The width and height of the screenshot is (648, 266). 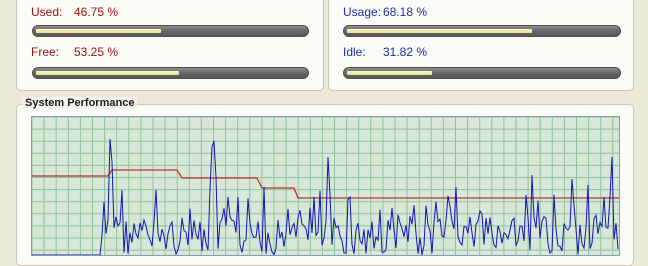 I want to click on memory-used-bar-fill, so click(x=98, y=31).